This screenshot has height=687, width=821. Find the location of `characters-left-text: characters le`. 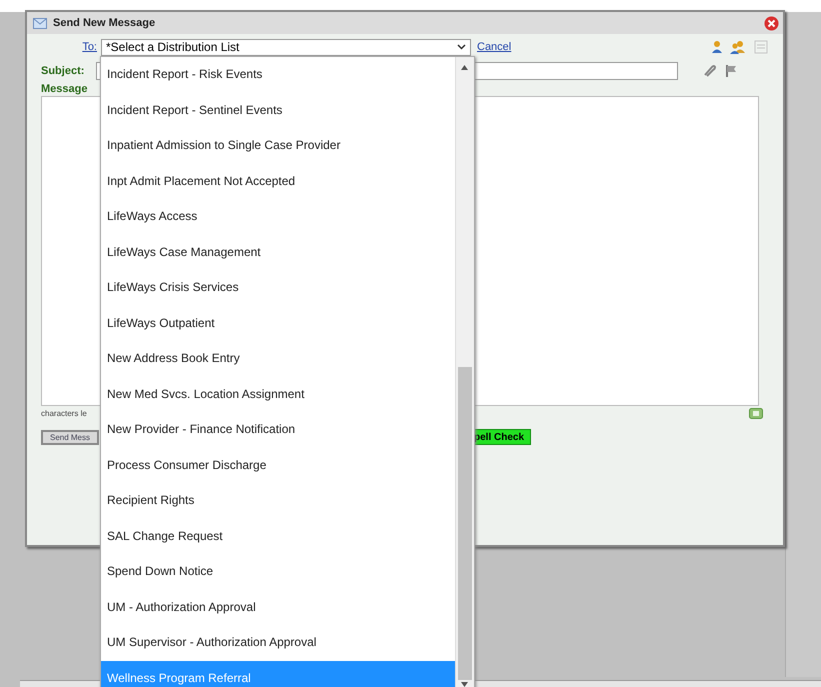

characters-left-text: characters le is located at coordinates (64, 413).